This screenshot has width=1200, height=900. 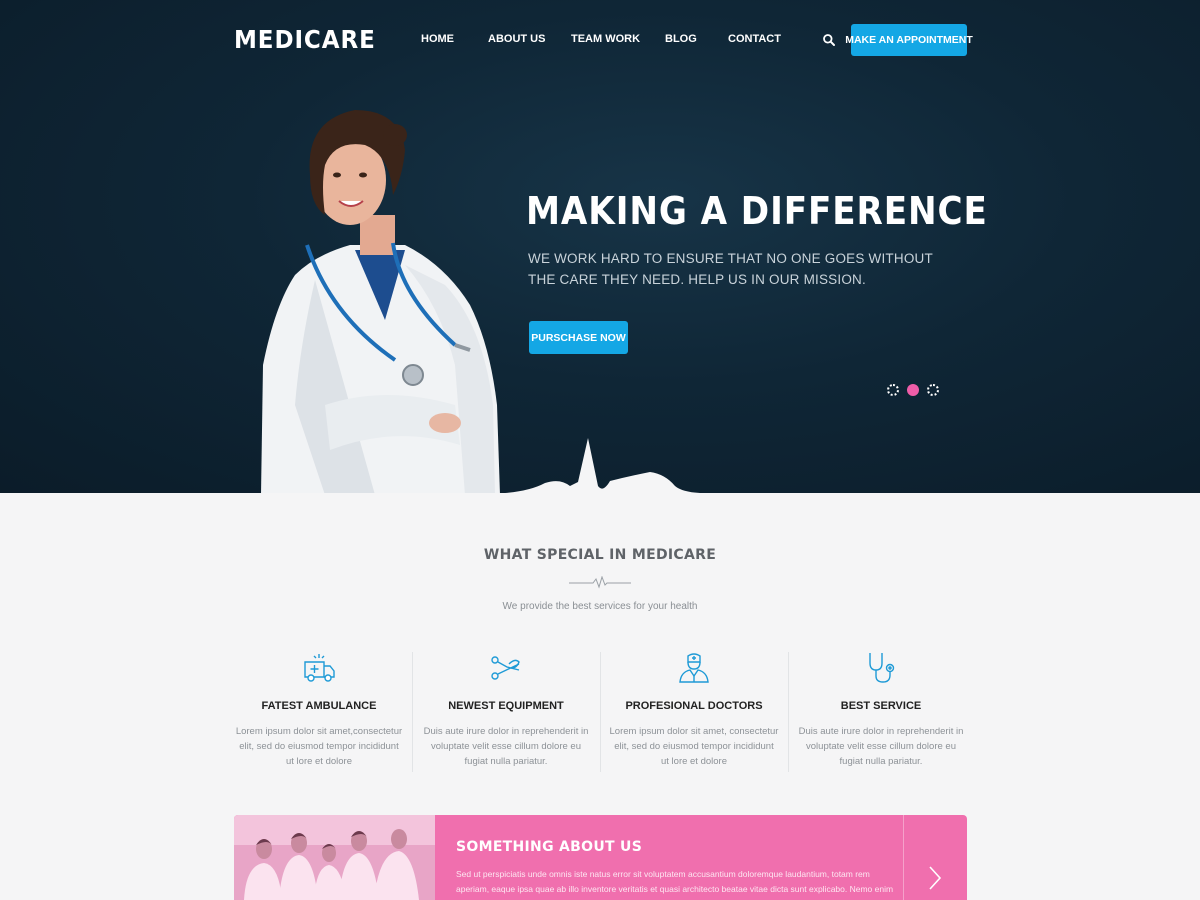 What do you see at coordinates (909, 40) in the screenshot?
I see `make-appointment-button: MAKE AN APPOINTMENT` at bounding box center [909, 40].